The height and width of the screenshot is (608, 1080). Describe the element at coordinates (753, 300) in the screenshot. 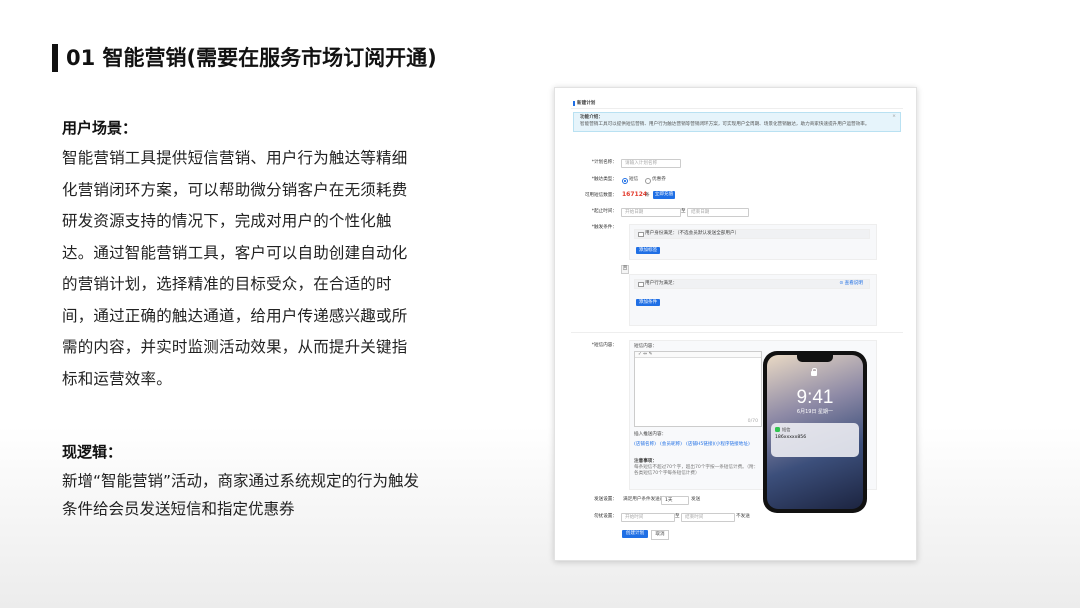

I see `condition-panel-behavior: 用户行为满足： ⊙ 查看说明 添加条件` at that location.